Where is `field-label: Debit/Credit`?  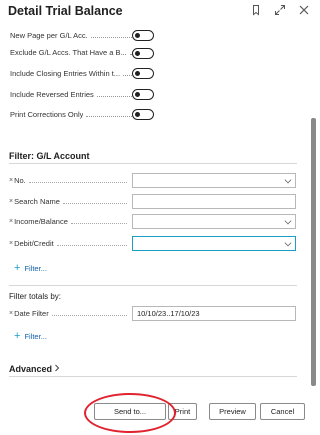 field-label: Debit/Credit is located at coordinates (34, 243).